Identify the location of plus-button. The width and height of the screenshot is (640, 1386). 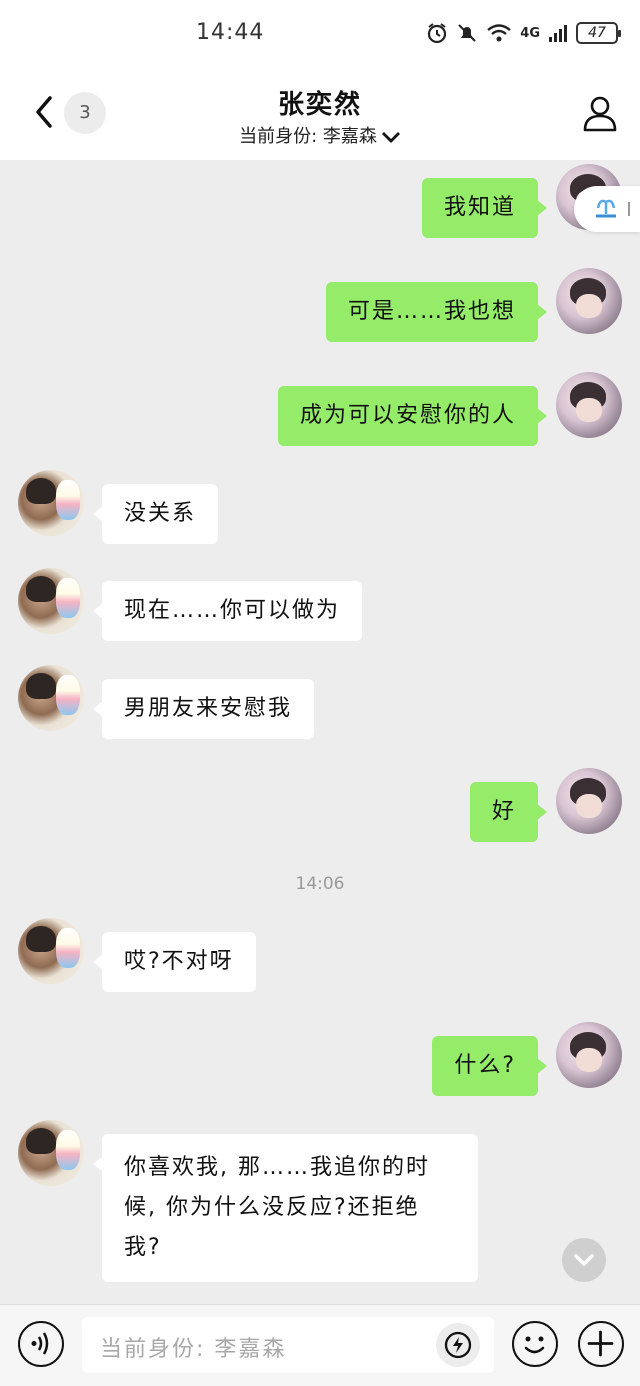
(601, 1344).